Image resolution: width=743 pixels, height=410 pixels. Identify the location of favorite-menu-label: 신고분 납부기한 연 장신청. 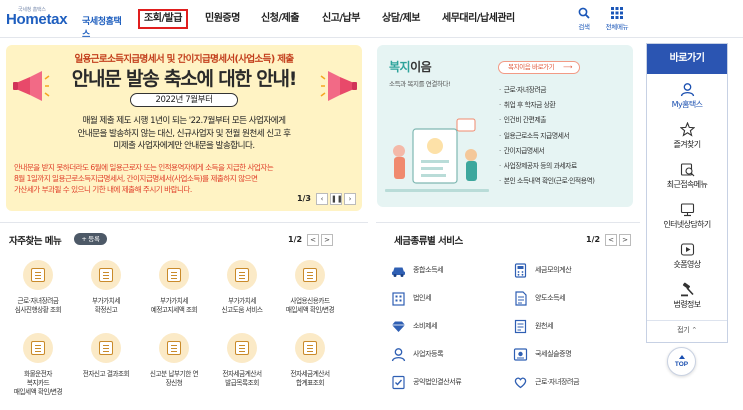
(174, 378).